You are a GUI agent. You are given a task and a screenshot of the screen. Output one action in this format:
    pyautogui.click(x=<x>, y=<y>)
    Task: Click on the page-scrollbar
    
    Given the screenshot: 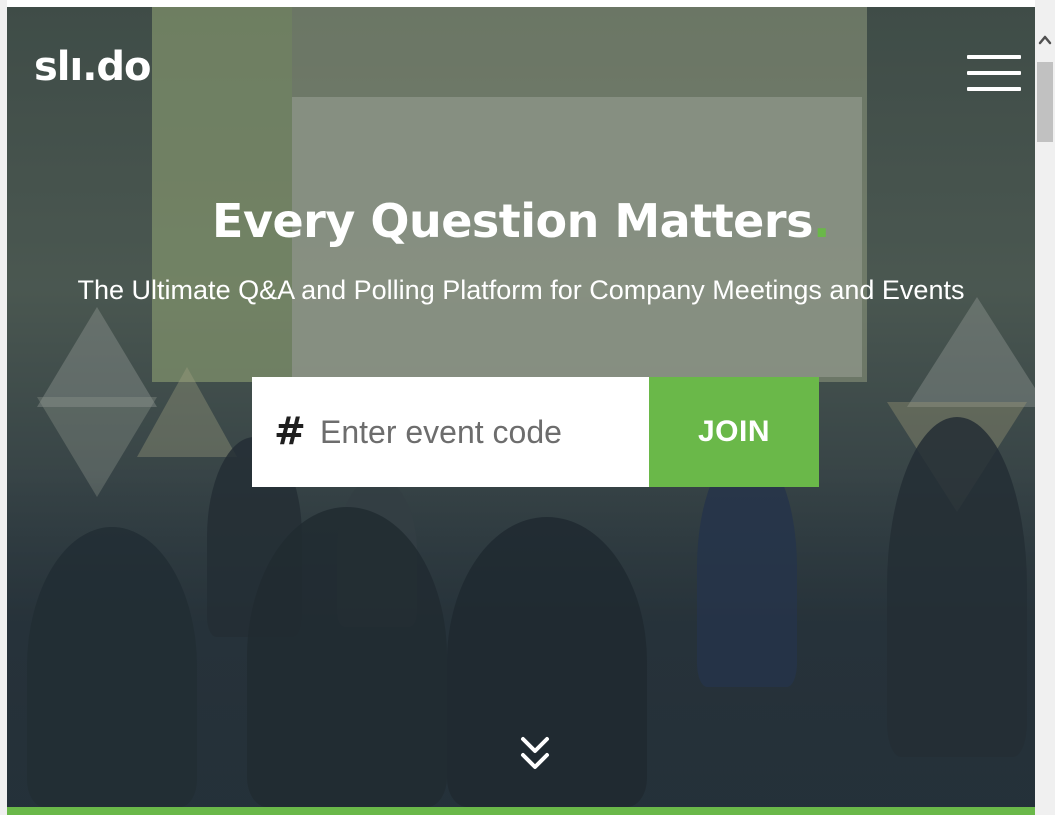 What is the action you would take?
    pyautogui.click(x=1045, y=407)
    